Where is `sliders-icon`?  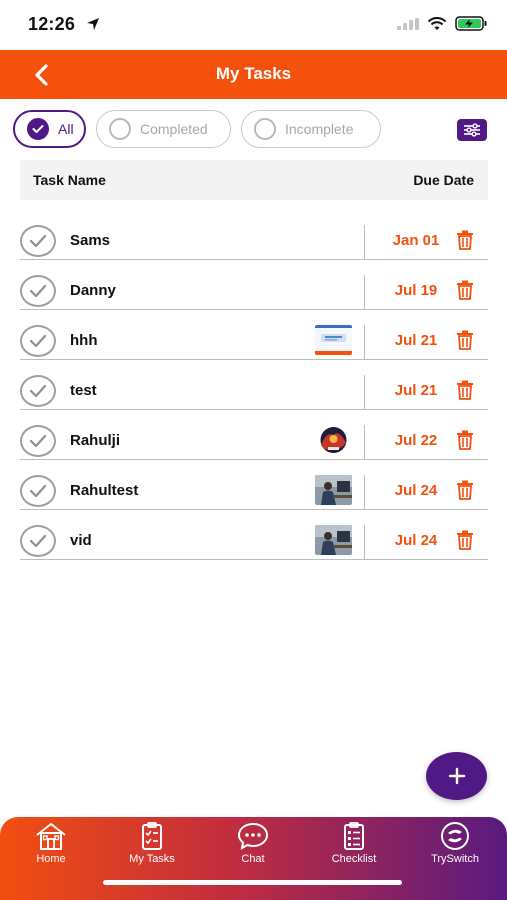 sliders-icon is located at coordinates (472, 130).